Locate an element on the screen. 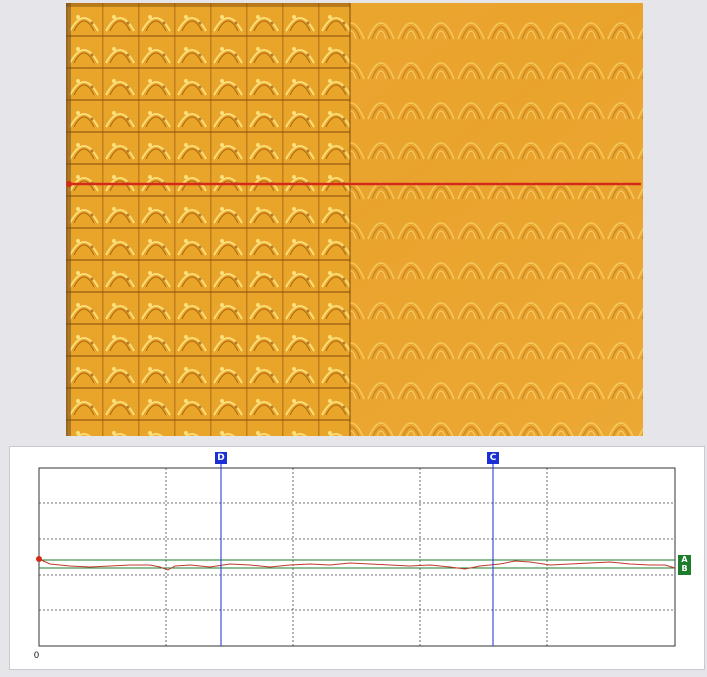  marker-a-label: A is located at coordinates (684, 559).